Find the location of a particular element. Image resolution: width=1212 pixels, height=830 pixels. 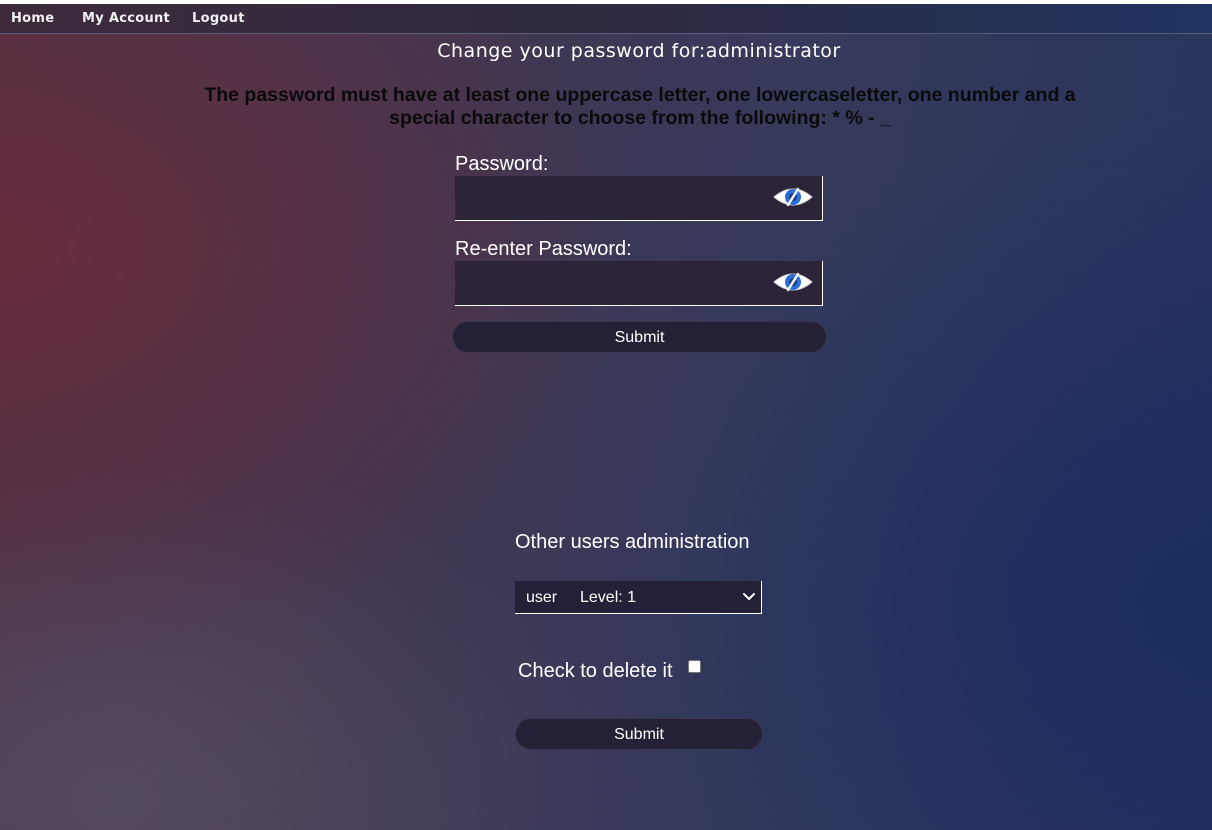

nav-logout-link: Logout is located at coordinates (218, 18).